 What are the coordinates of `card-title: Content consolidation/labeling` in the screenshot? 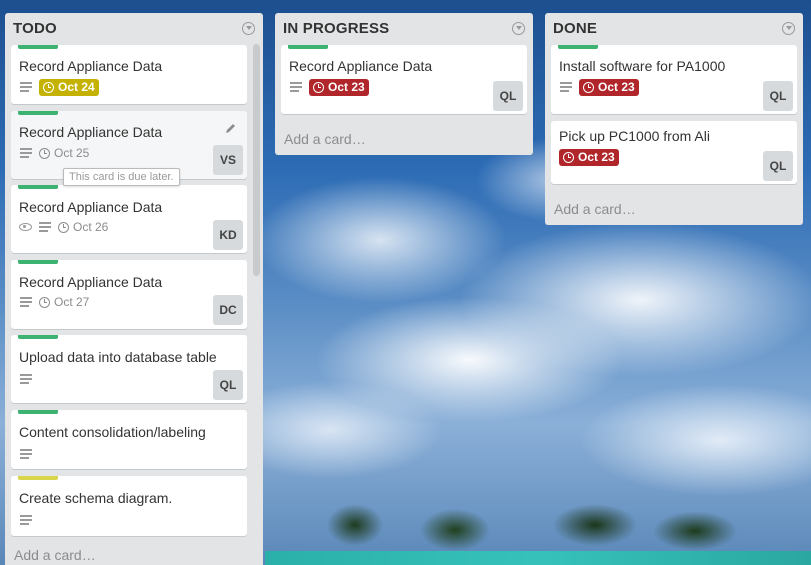 It's located at (112, 432).